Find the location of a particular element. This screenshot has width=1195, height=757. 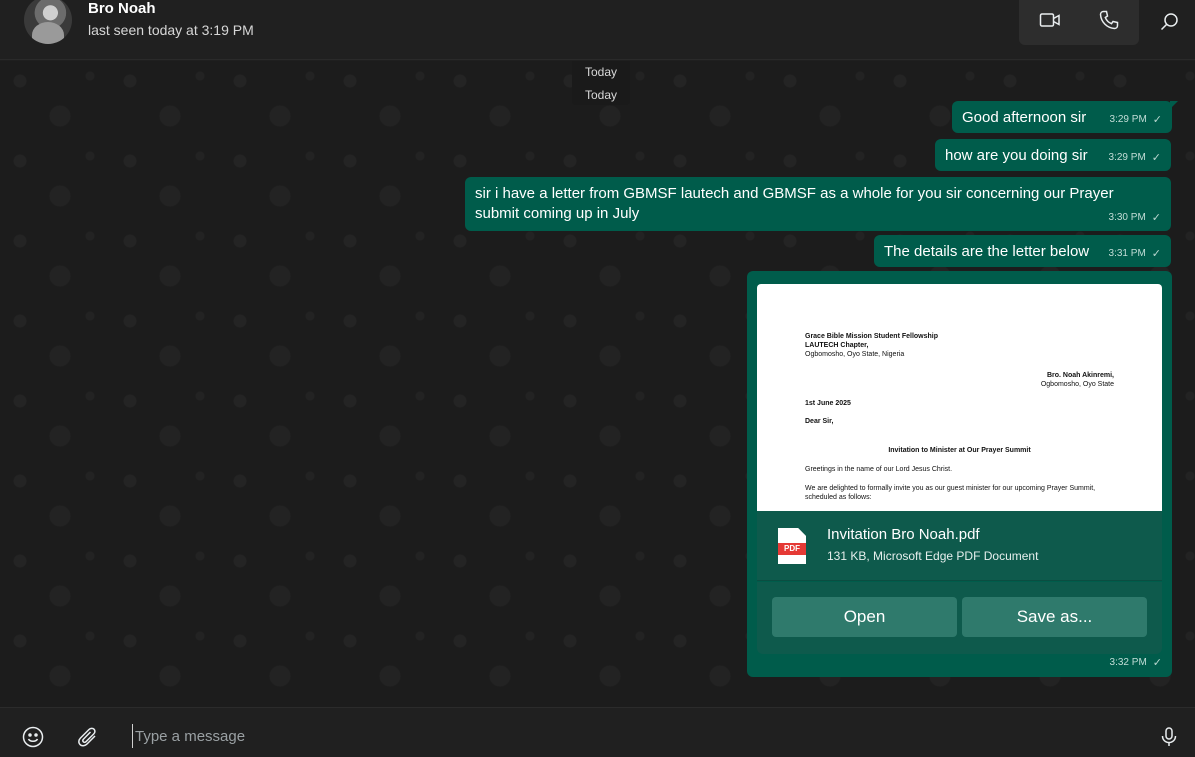

message-text: Good afternoon sir is located at coordinates (1024, 117).